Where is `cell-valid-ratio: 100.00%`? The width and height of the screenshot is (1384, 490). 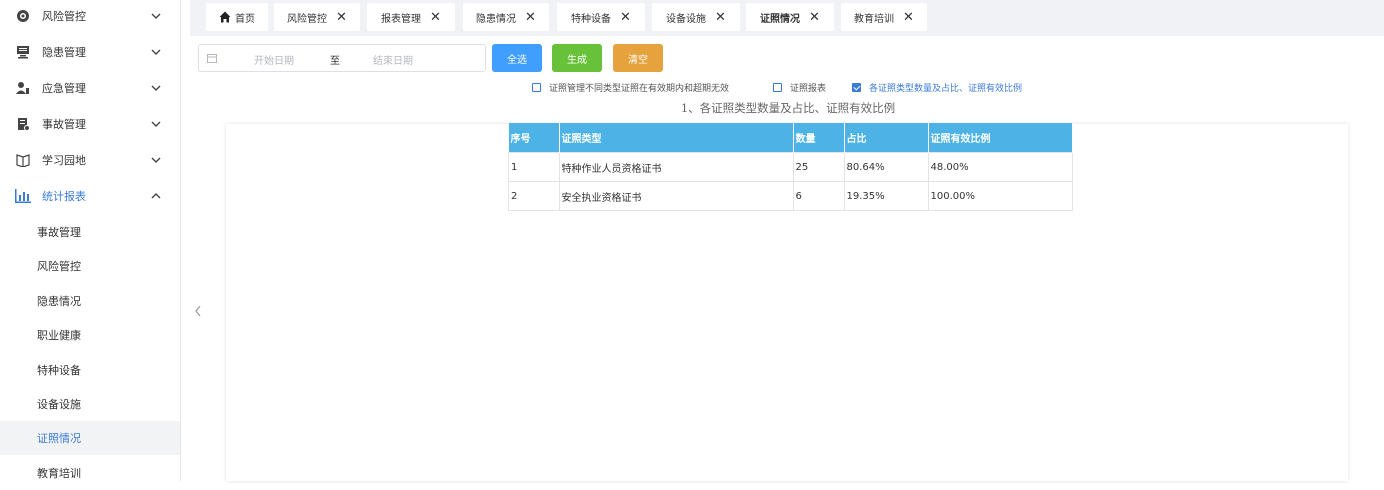 cell-valid-ratio: 100.00% is located at coordinates (1000, 196).